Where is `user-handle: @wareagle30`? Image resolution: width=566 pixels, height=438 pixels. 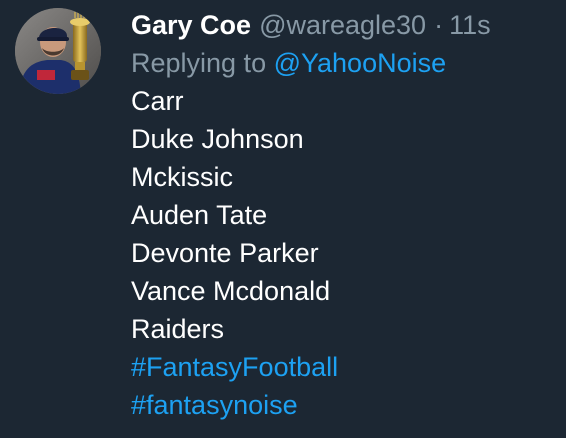
user-handle: @wareagle30 is located at coordinates (342, 25).